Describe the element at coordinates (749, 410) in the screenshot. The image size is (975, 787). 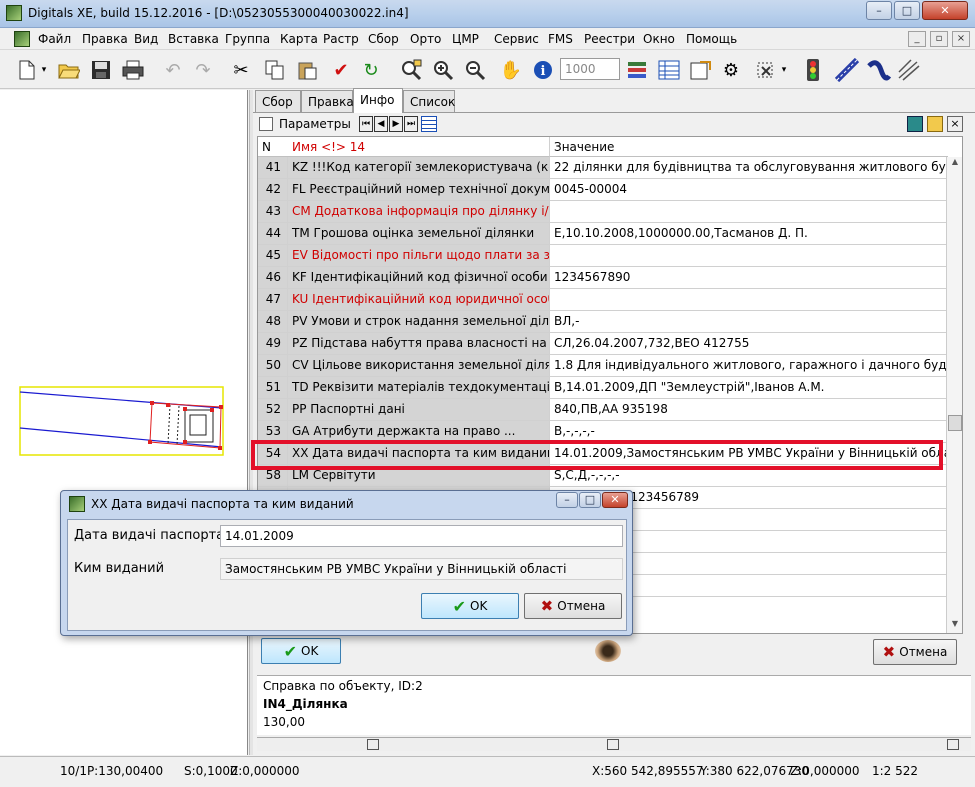
I see `attribute-value-cell: 840,ПВ,АА 935198` at that location.